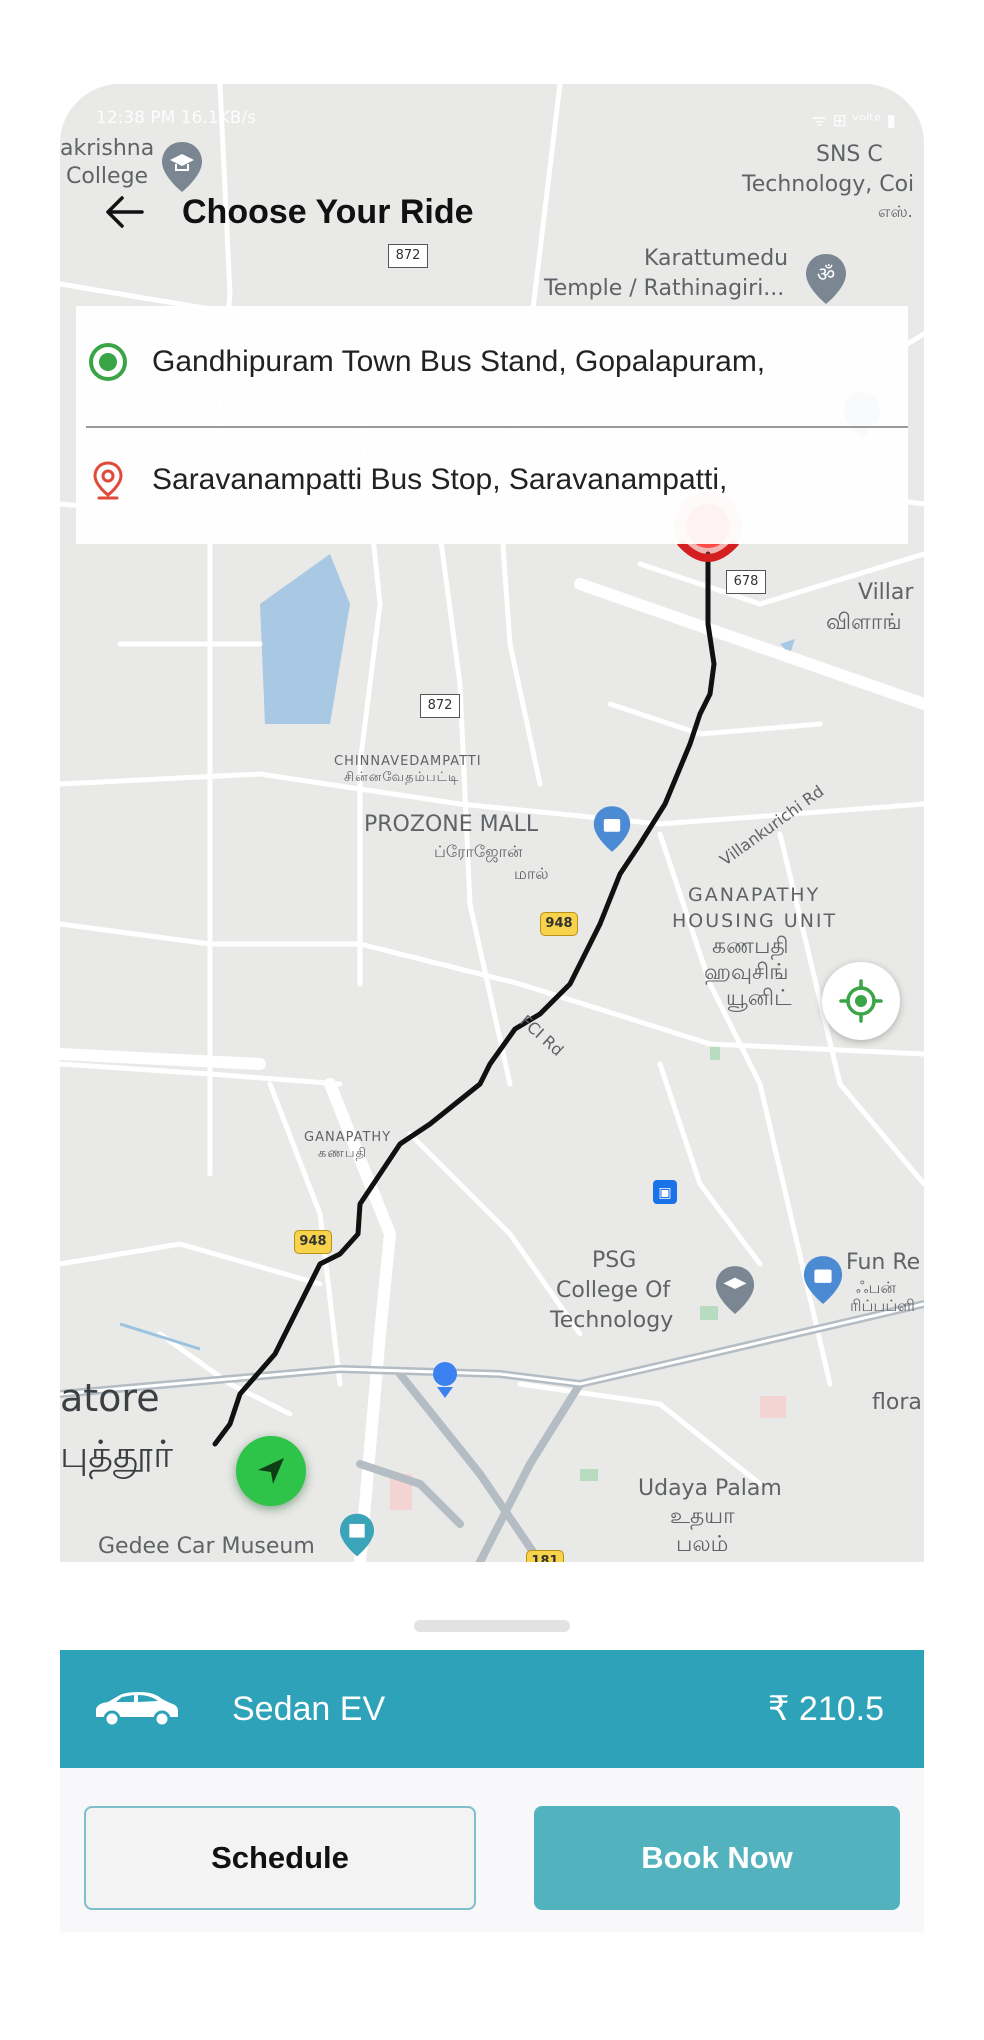 This screenshot has height=2040, width=984. I want to click on status-icons: ᯤ ⊞ ᵛᵒˡᵗᵉ ▮, so click(853, 121).